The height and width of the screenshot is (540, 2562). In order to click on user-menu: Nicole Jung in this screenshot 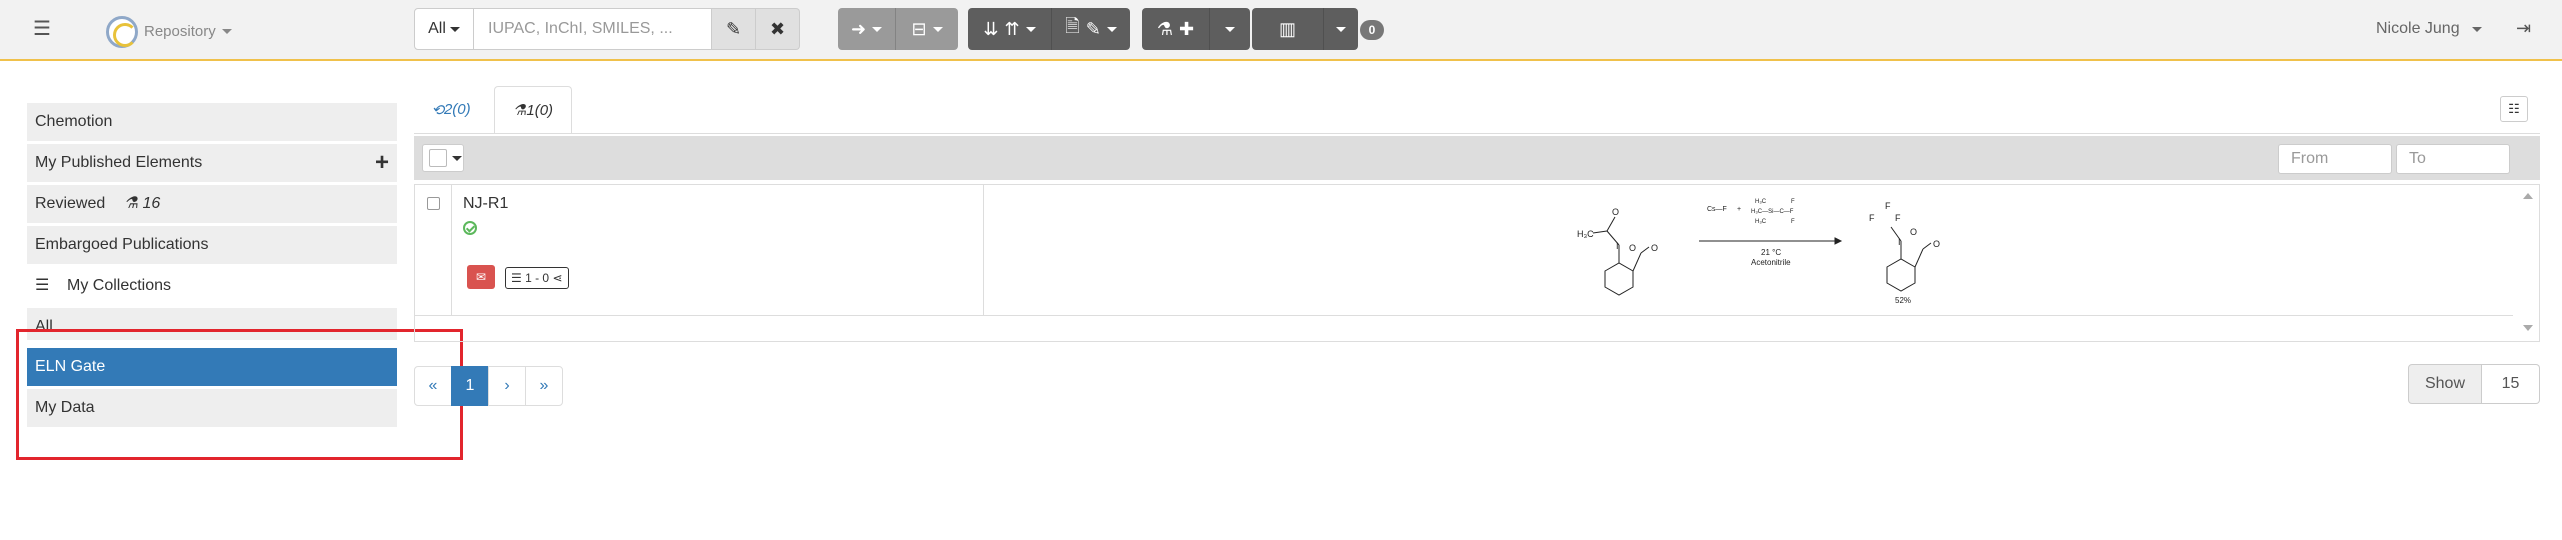, I will do `click(2418, 29)`.